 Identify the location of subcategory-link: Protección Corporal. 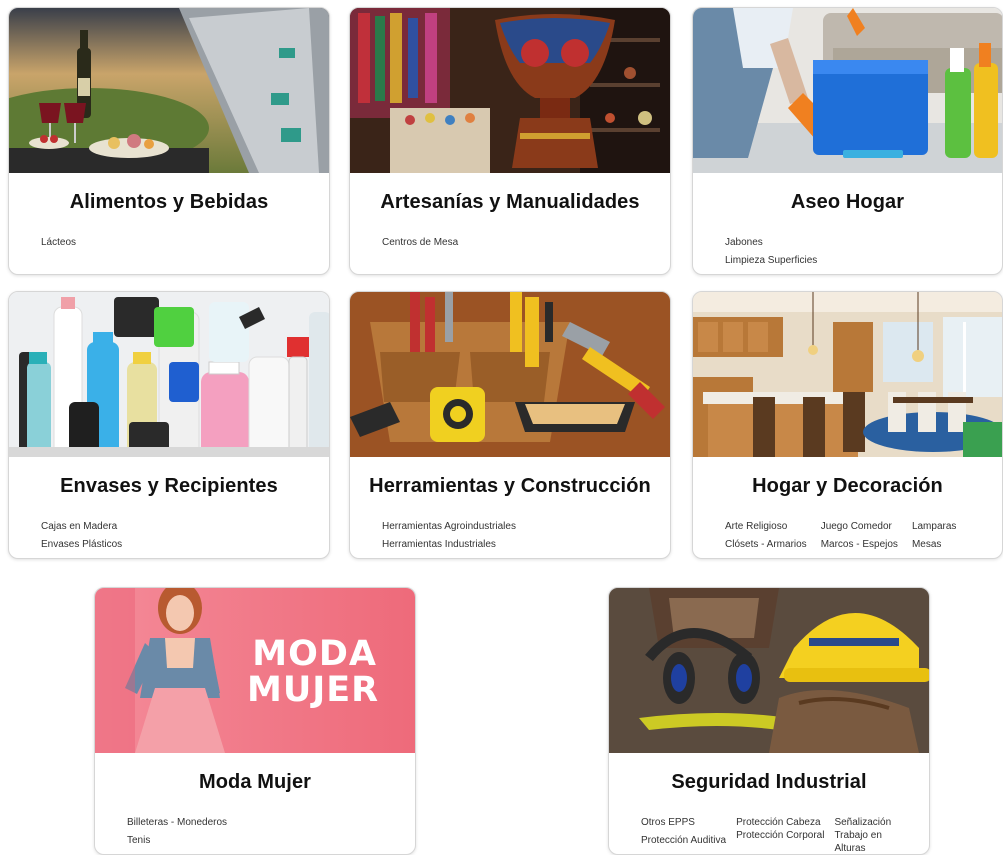
(780, 835).